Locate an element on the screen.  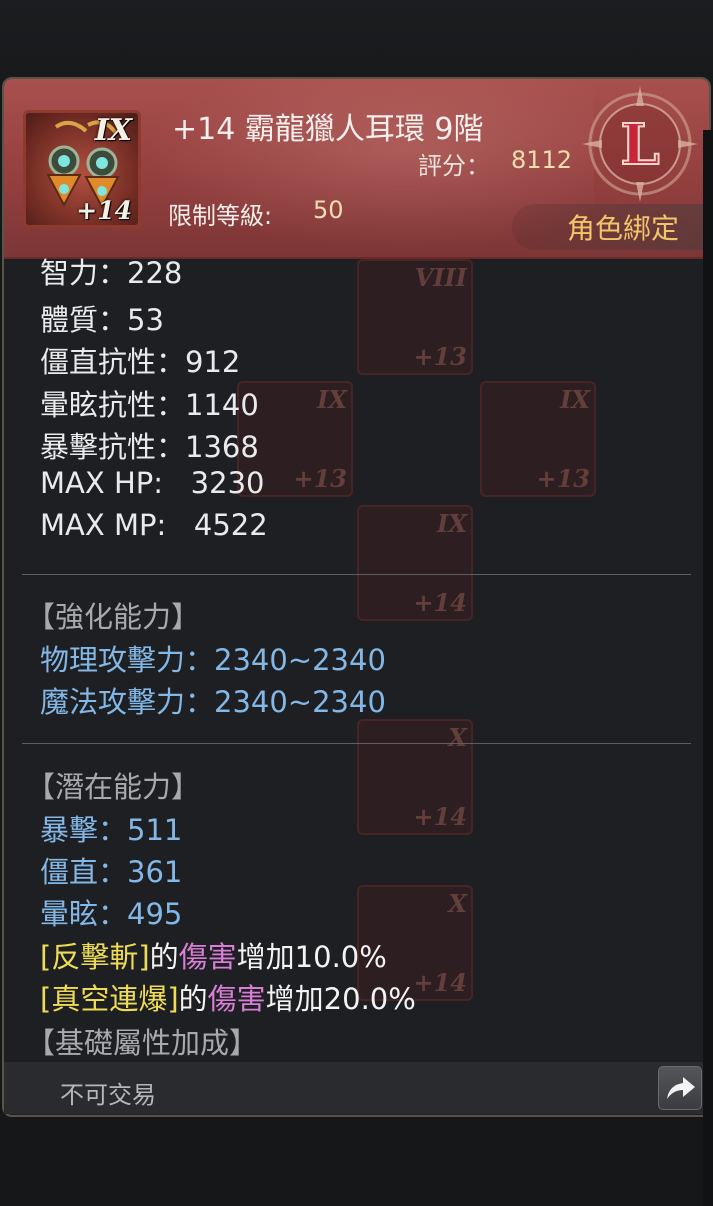
background-item-slot: X +14 is located at coordinates (415, 777).